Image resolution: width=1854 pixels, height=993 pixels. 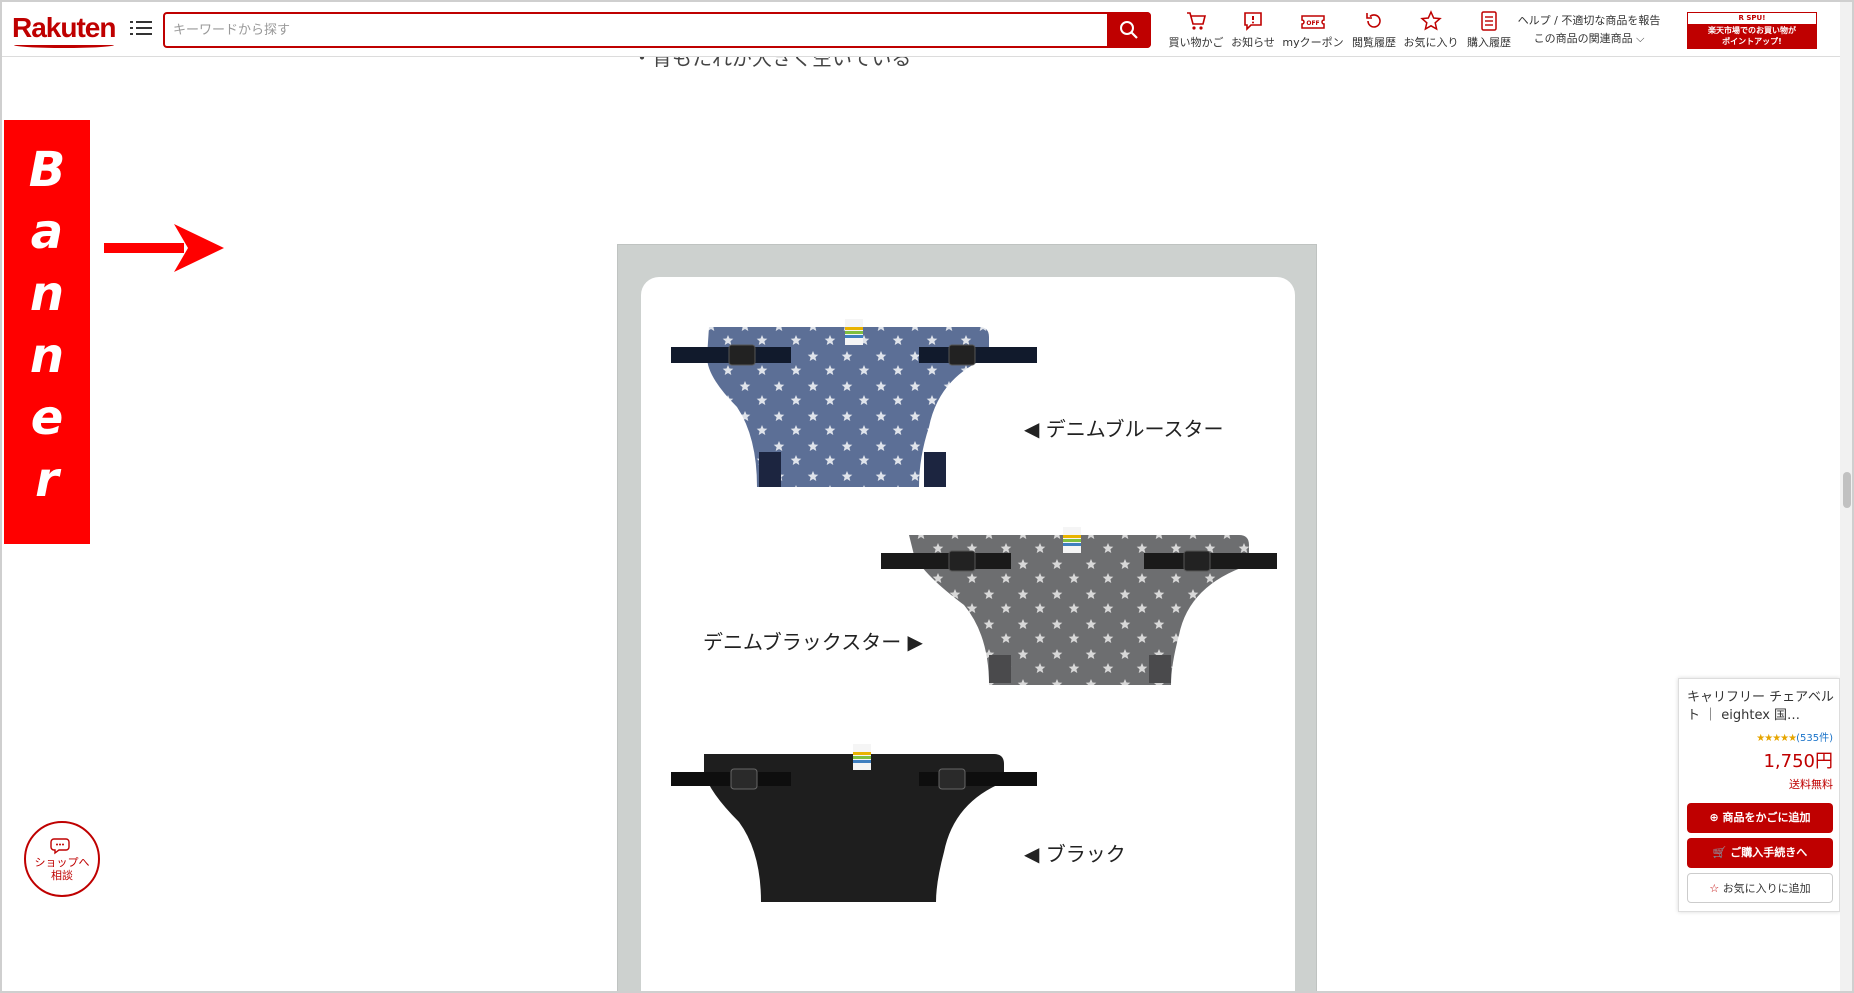 What do you see at coordinates (1431, 20) in the screenshot?
I see `star-icon` at bounding box center [1431, 20].